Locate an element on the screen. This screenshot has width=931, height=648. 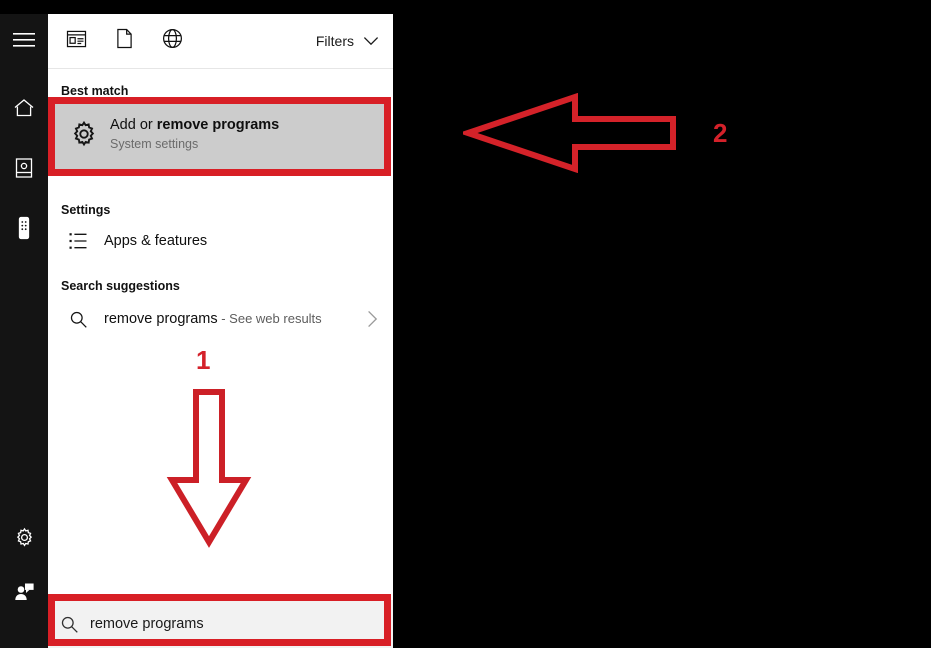
apps-features-label: Apps & features is located at coordinates (156, 240).